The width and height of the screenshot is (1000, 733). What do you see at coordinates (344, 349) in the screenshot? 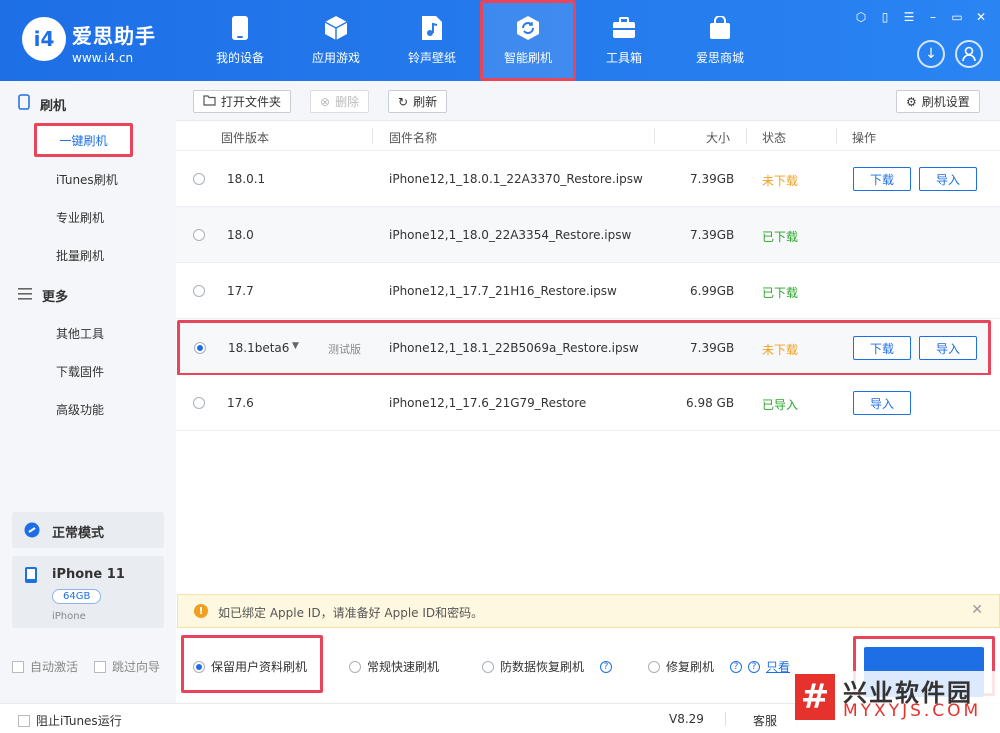
I see `beta-tag: 测试版` at bounding box center [344, 349].